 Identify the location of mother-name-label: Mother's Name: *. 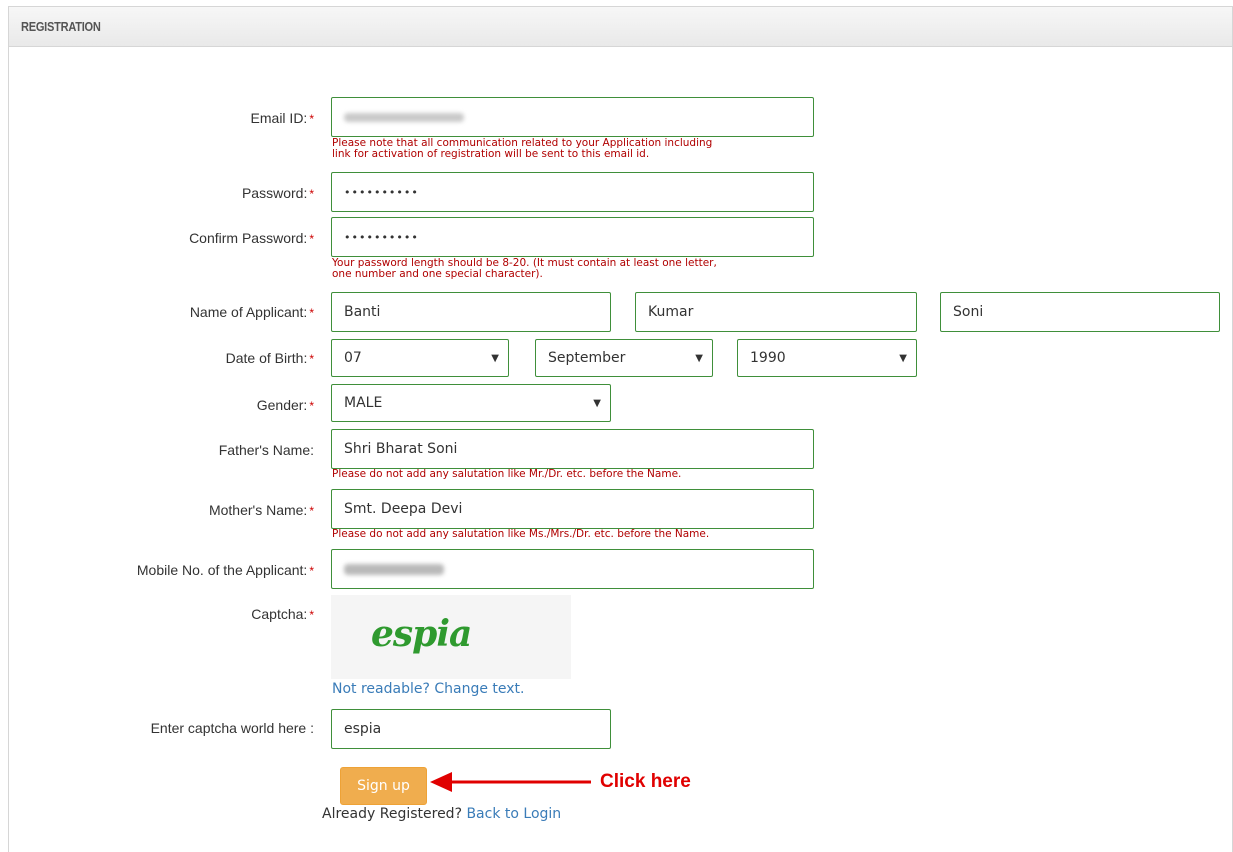
(261, 510).